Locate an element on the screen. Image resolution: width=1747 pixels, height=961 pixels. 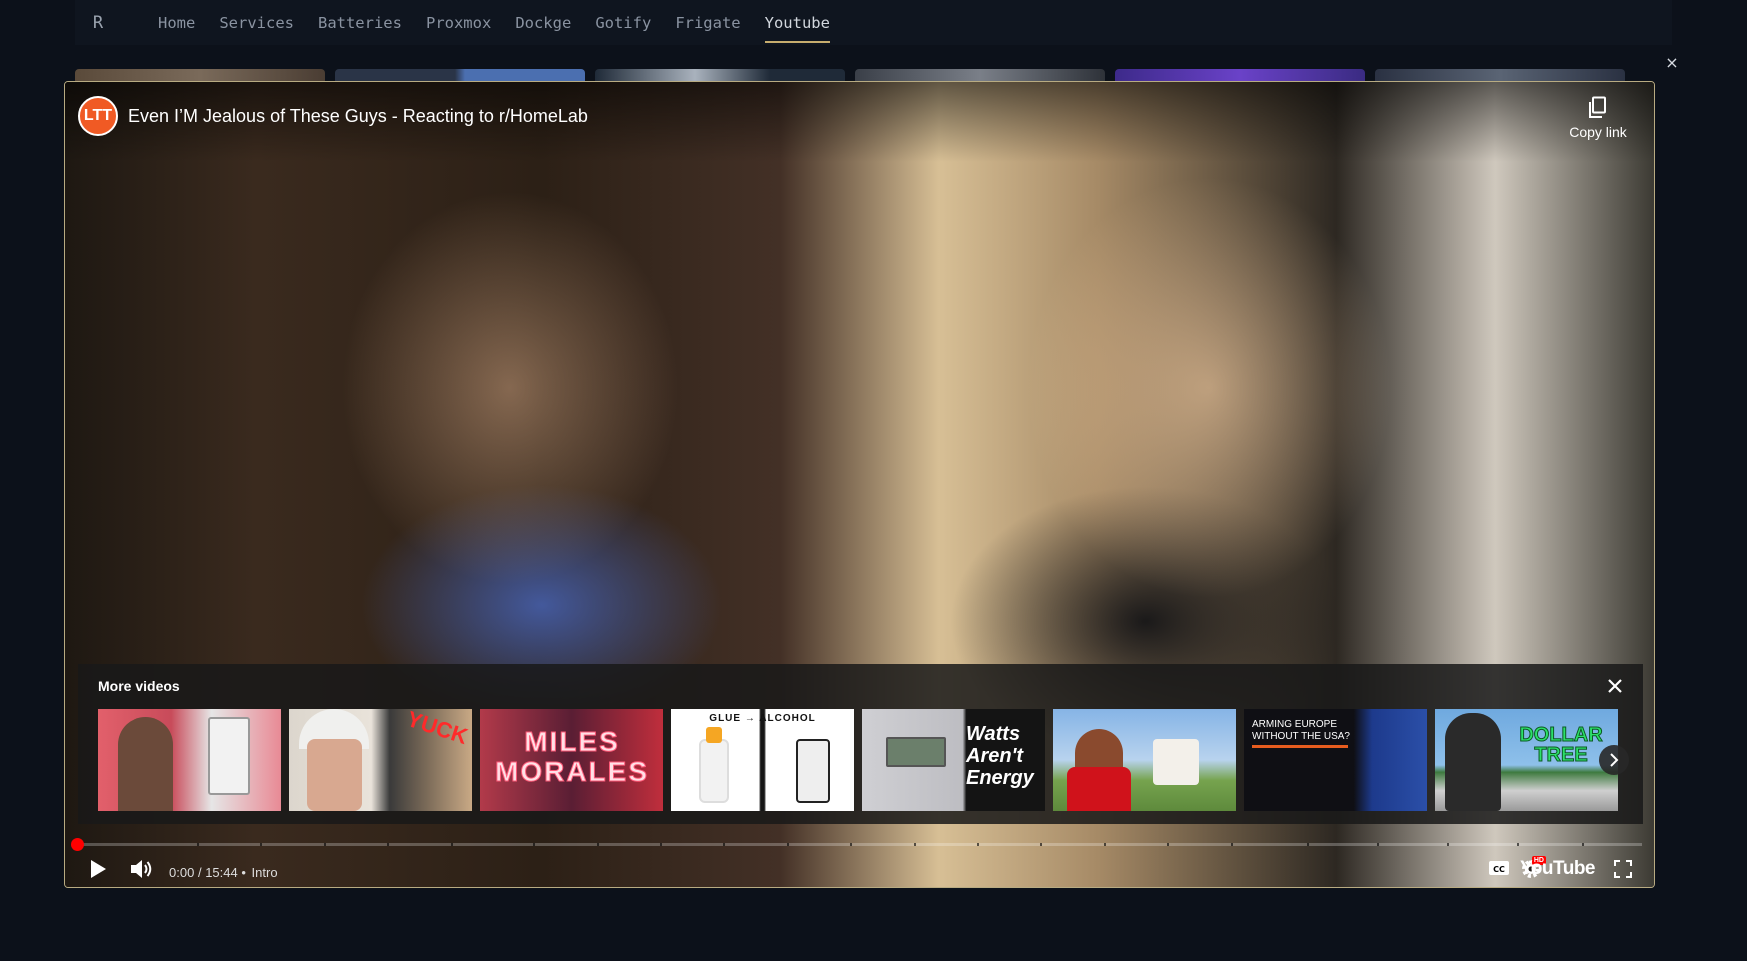
video-thumbnail: DOLLAR TREE is located at coordinates (1526, 760).